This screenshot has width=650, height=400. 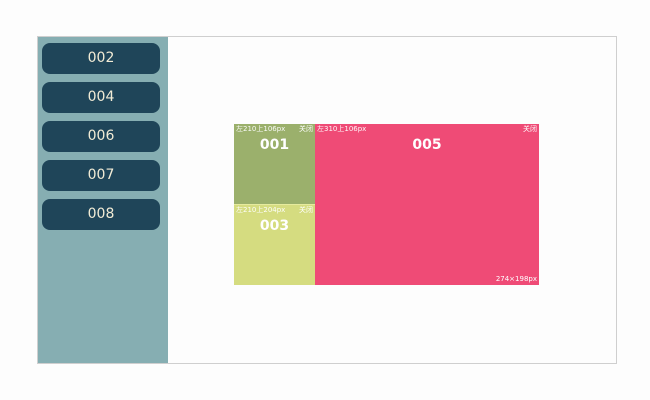 I want to click on panel-position-label: 左210上204px, so click(x=261, y=210).